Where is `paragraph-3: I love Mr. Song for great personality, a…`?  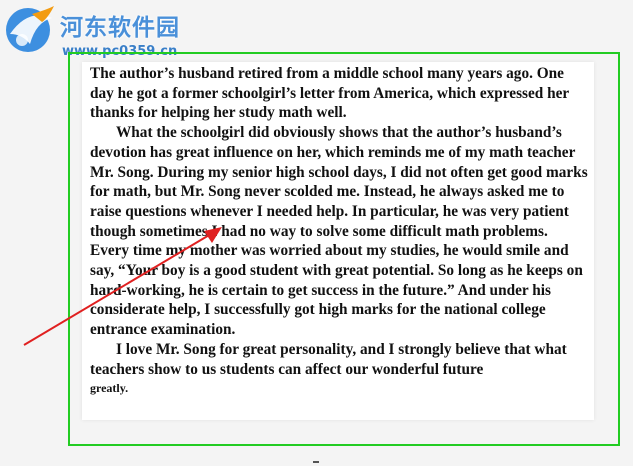
paragraph-3: I love Mr. Song for great personality, a… is located at coordinates (328, 359).